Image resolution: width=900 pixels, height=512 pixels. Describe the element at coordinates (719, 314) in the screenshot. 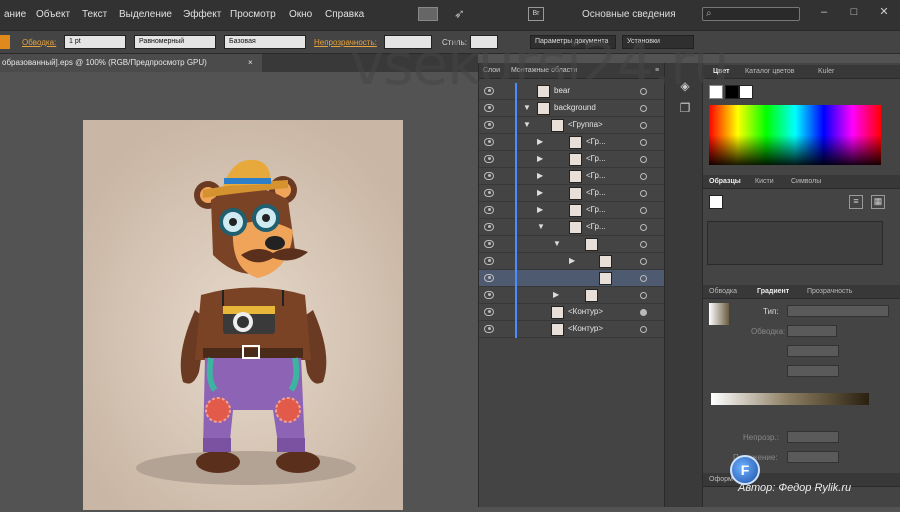

I see `gradient-thumbnail` at that location.